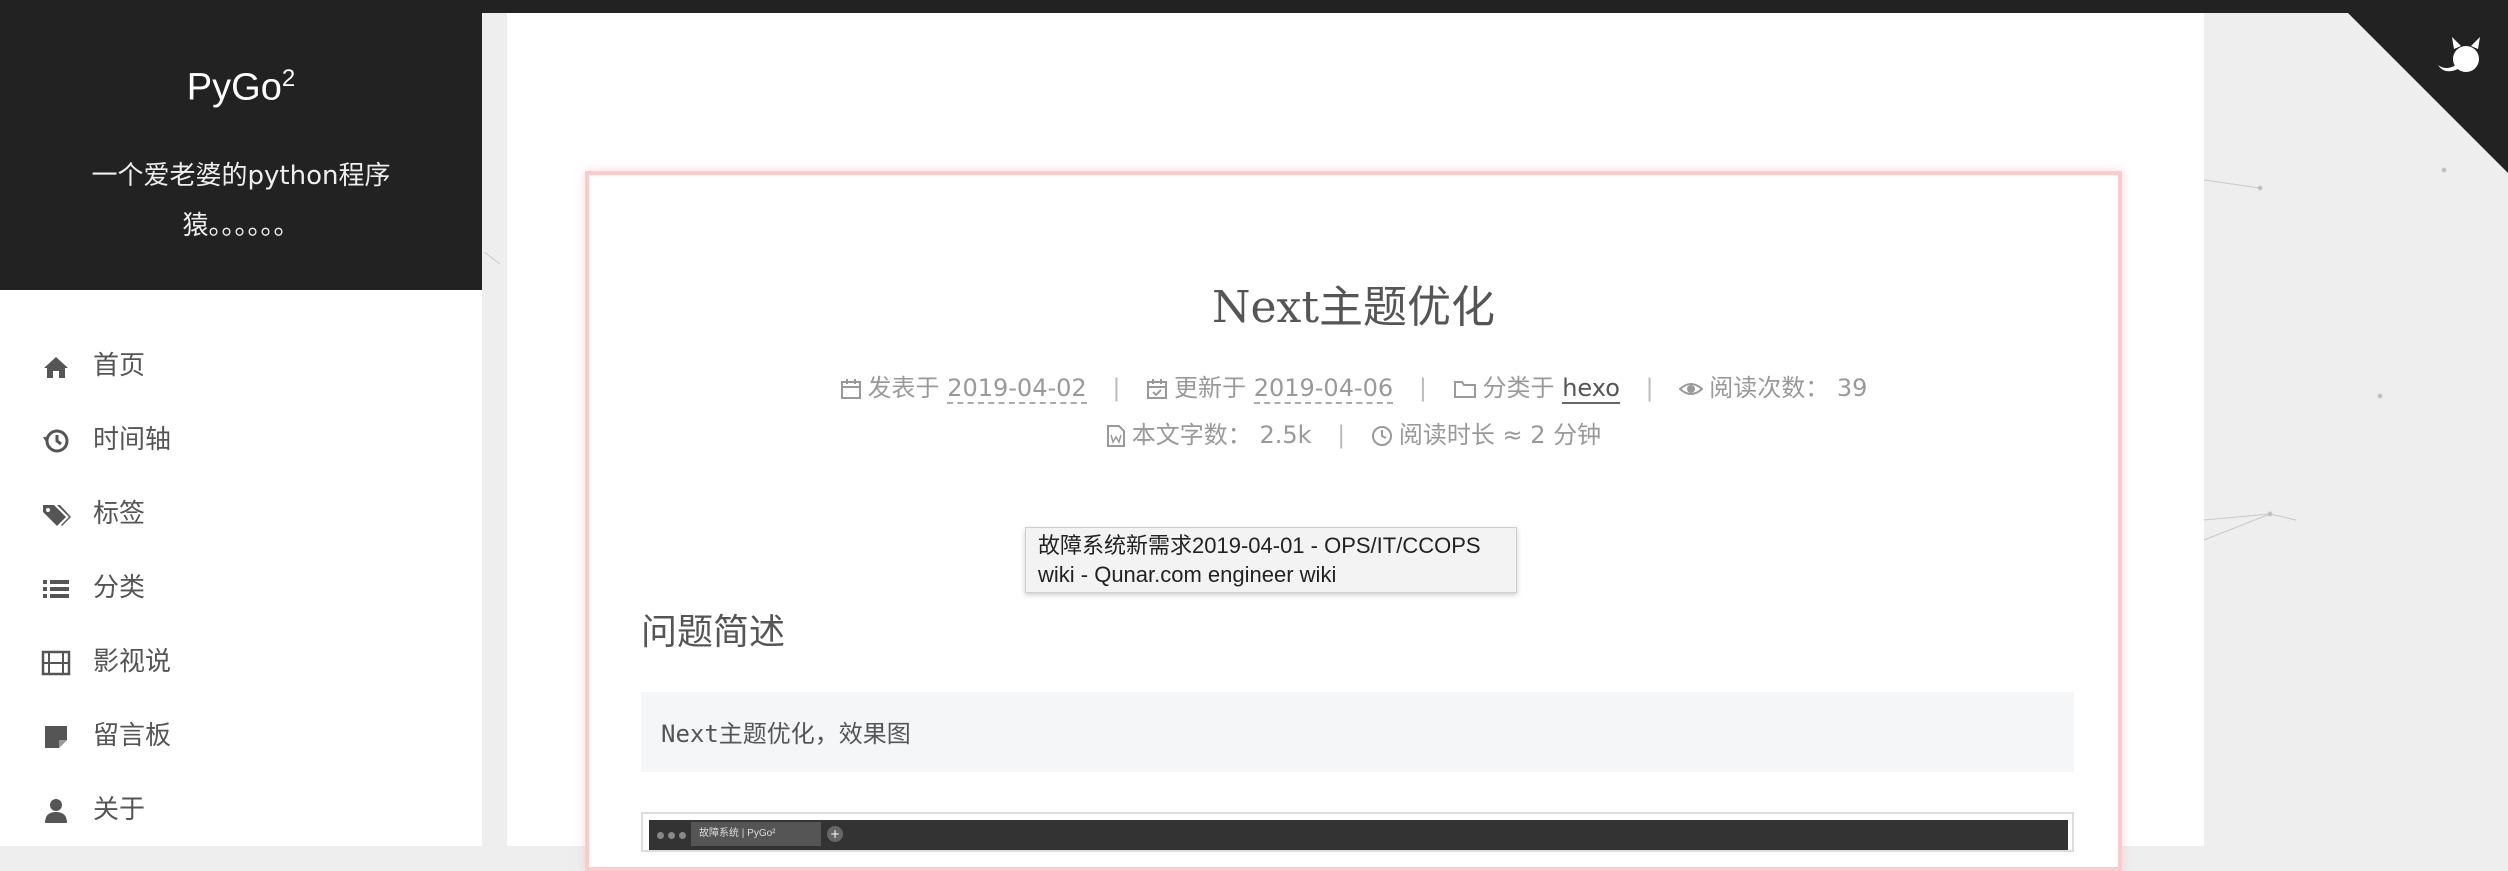 The image size is (2508, 871). I want to click on screenshot-tab: 故障系统 | PyGo², so click(756, 834).